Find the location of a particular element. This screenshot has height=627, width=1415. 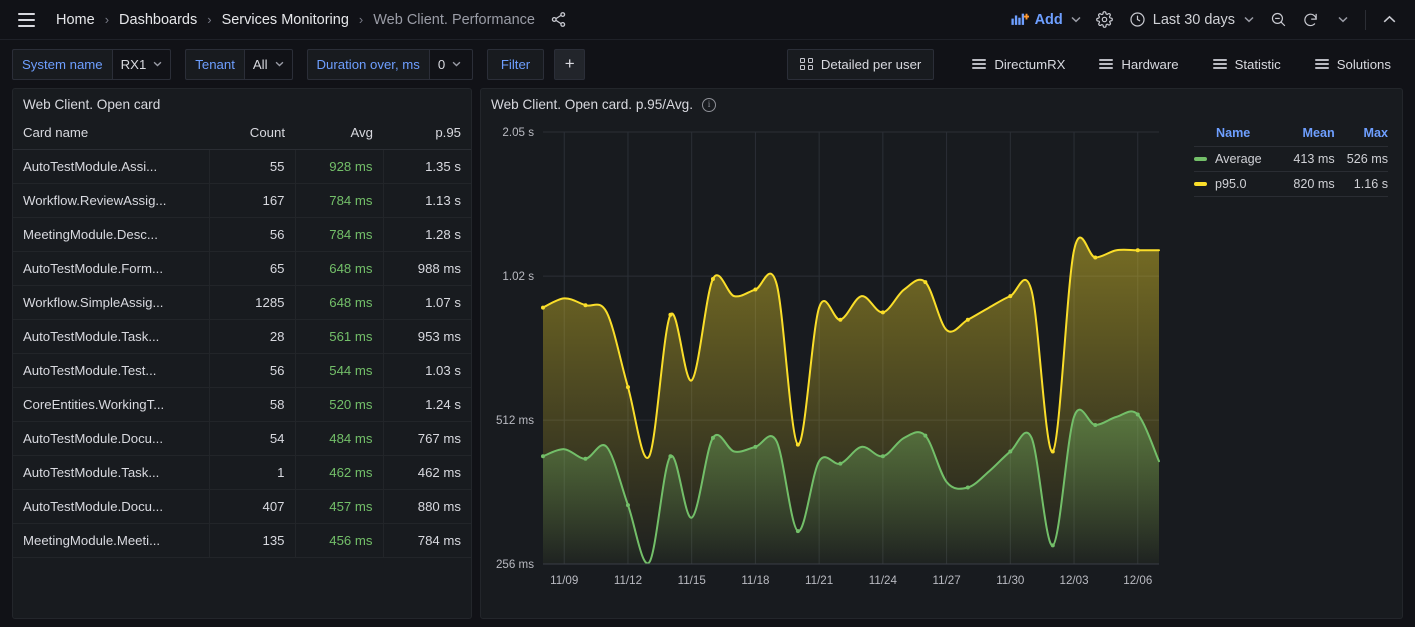

x-axis-tick-label: 11/21 is located at coordinates (819, 580).